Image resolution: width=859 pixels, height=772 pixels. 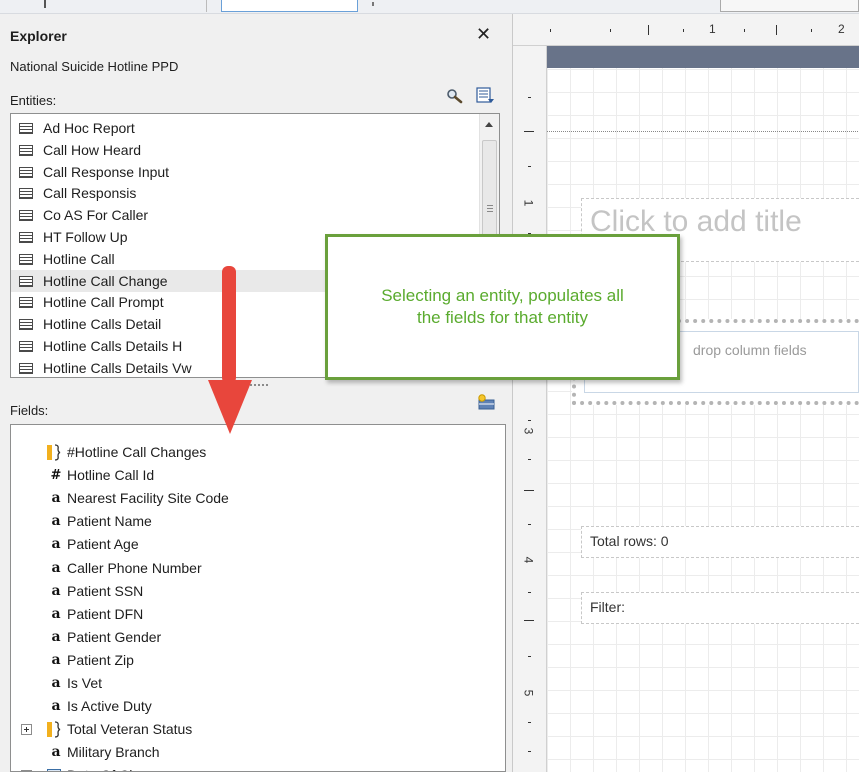 I want to click on field-row: a Caller Phone Number, so click(x=251, y=568).